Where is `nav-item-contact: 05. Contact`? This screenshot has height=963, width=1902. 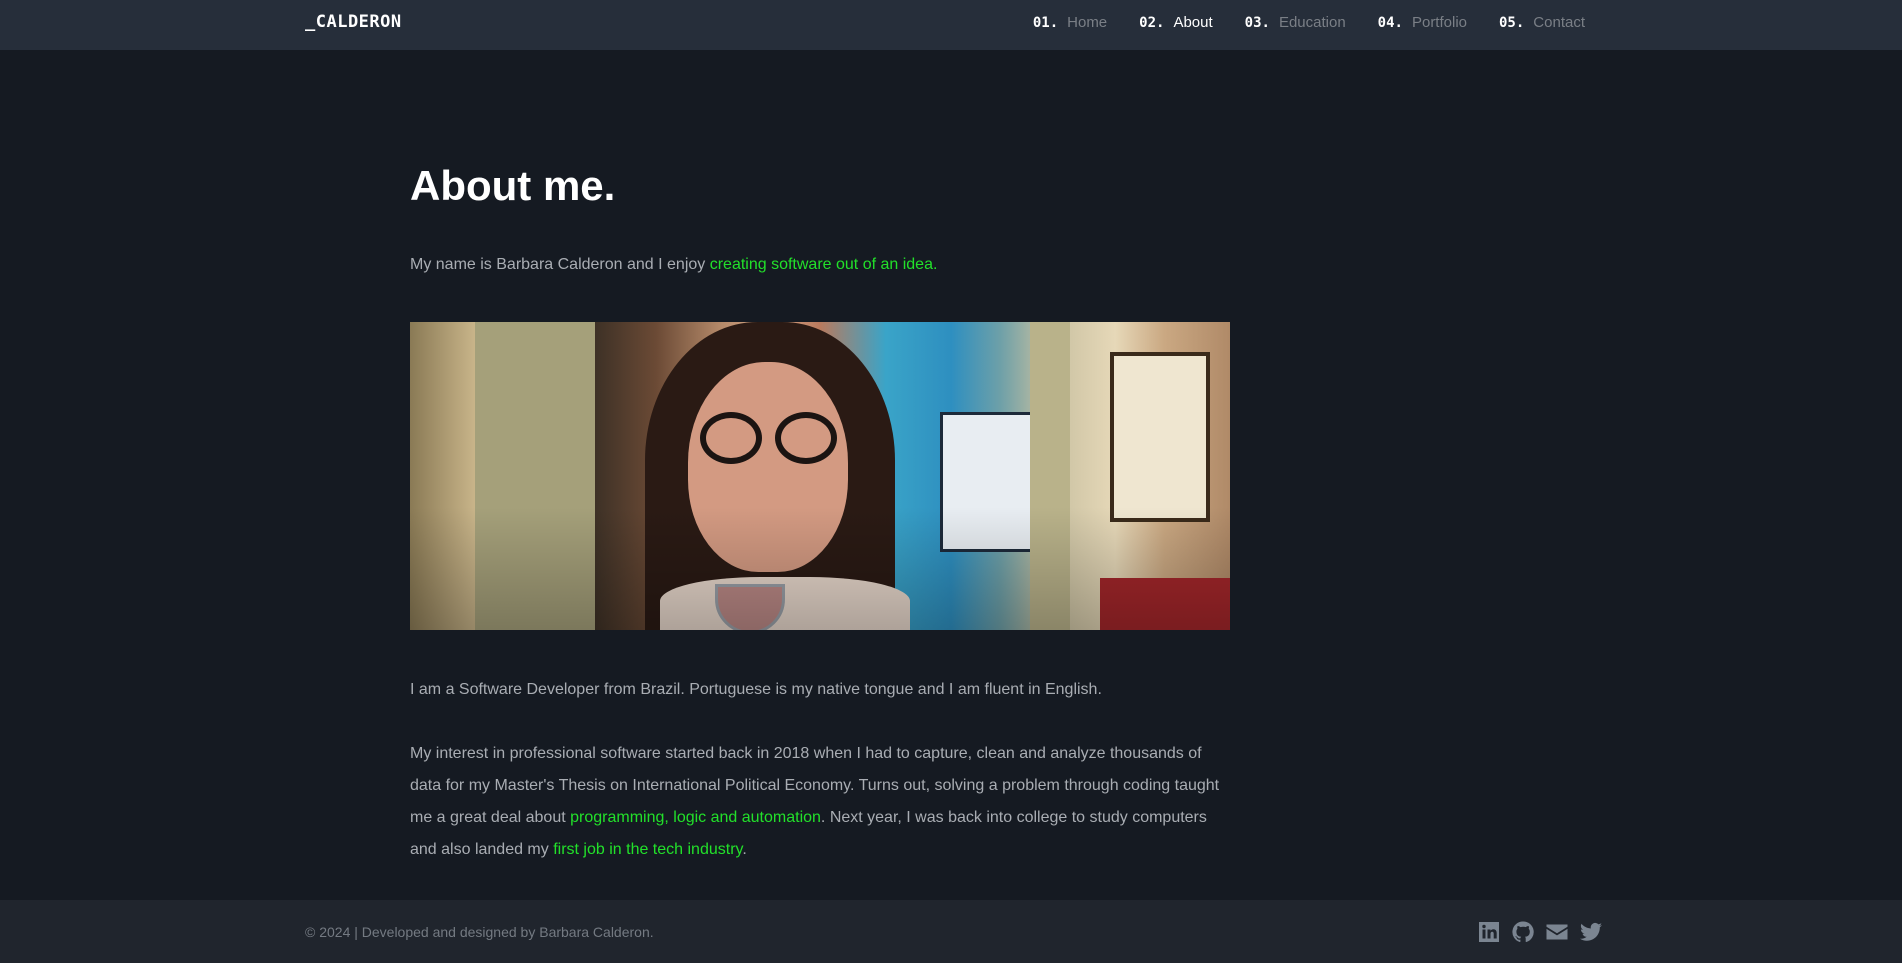
nav-item-contact: 05. Contact is located at coordinates (1542, 22).